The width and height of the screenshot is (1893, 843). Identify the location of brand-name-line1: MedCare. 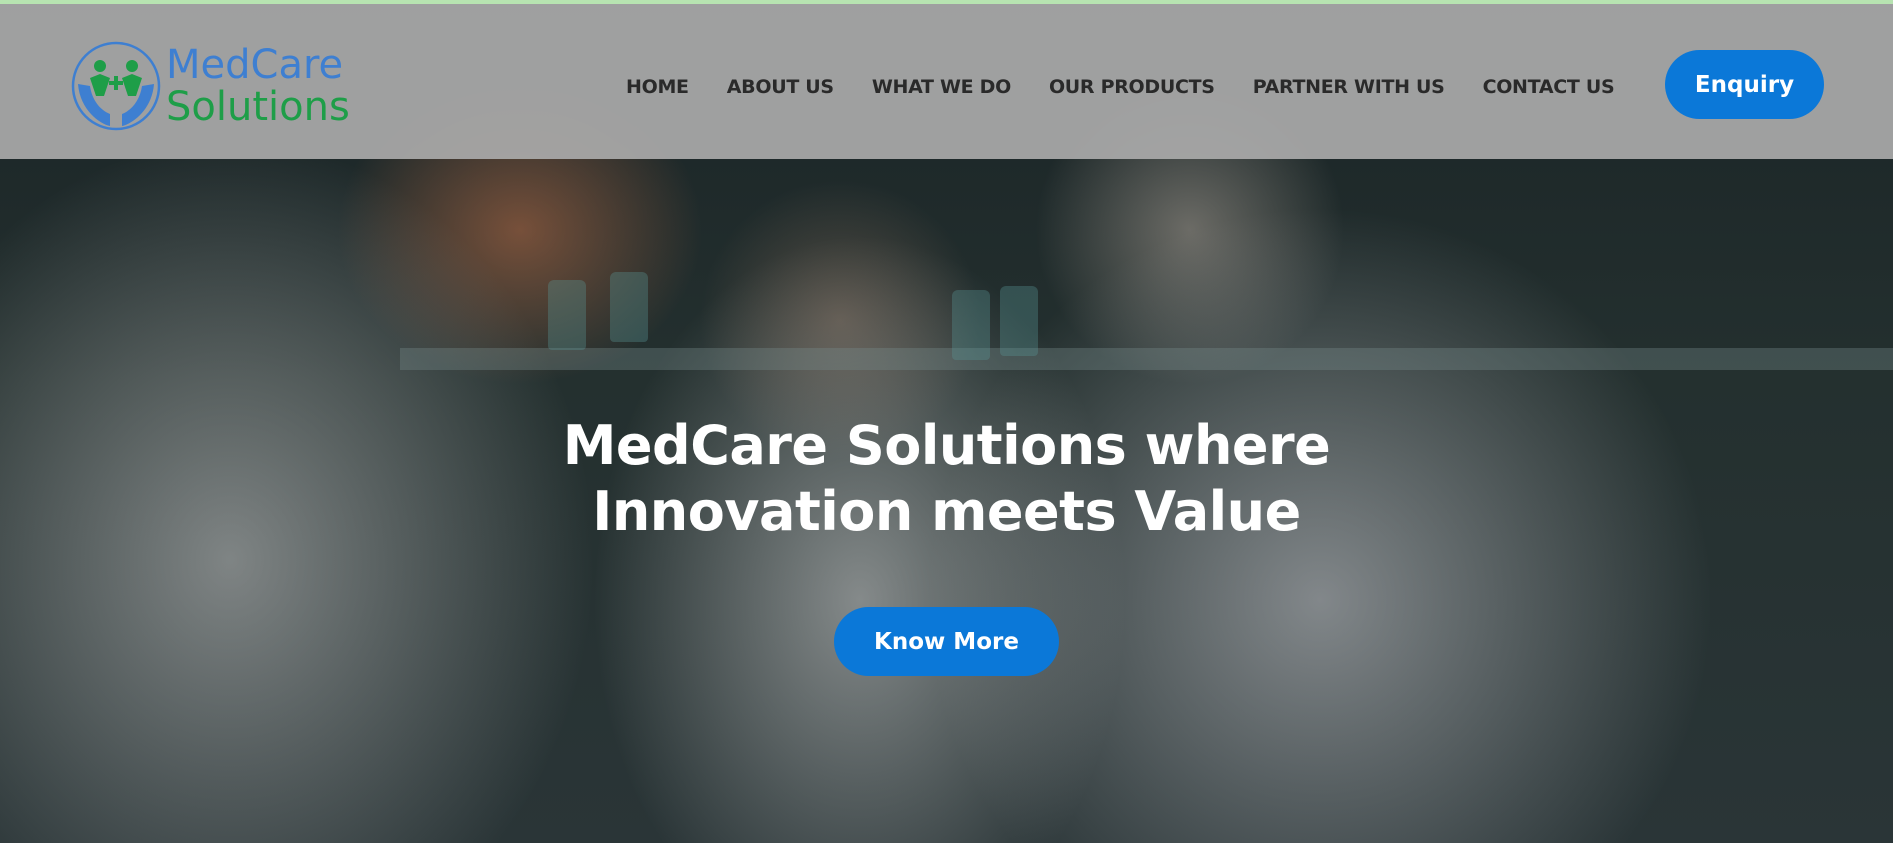
(255, 65).